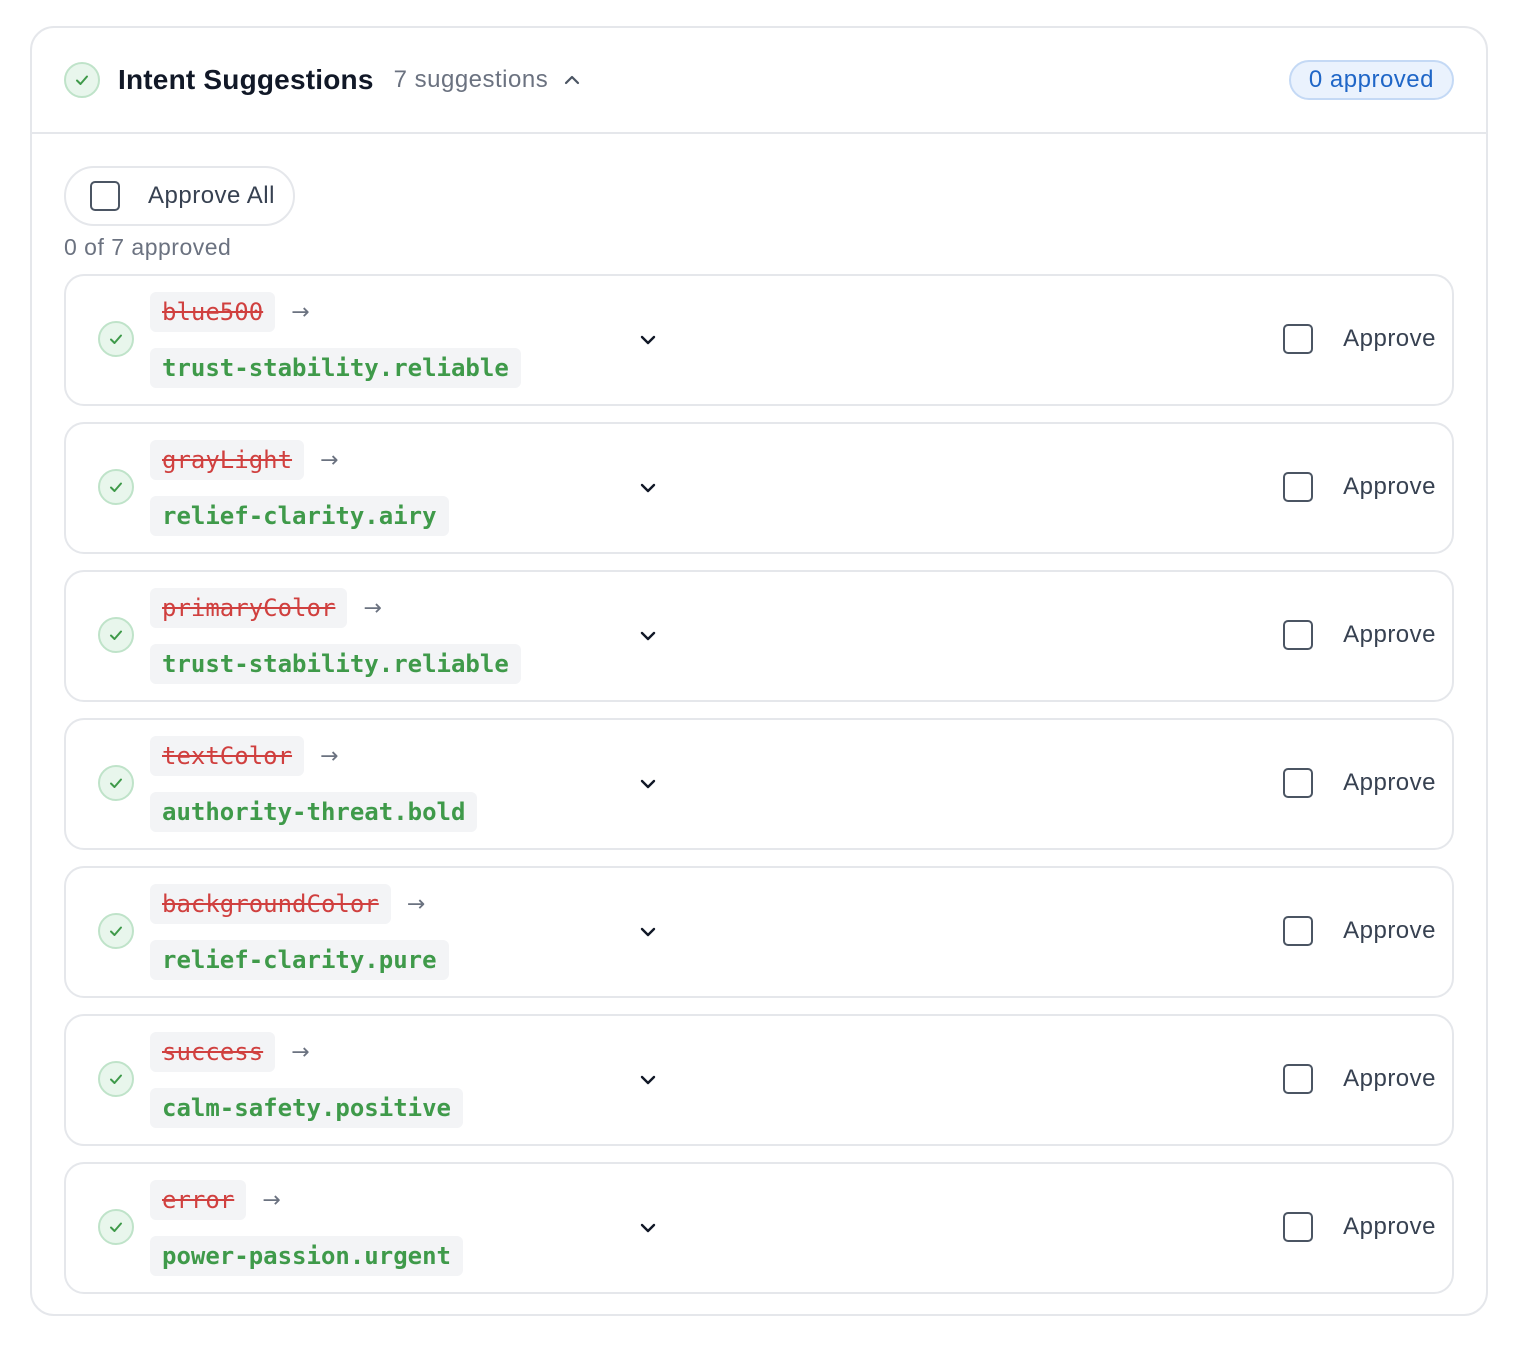  Describe the element at coordinates (198, 1200) in the screenshot. I see `old-token-name: error` at that location.